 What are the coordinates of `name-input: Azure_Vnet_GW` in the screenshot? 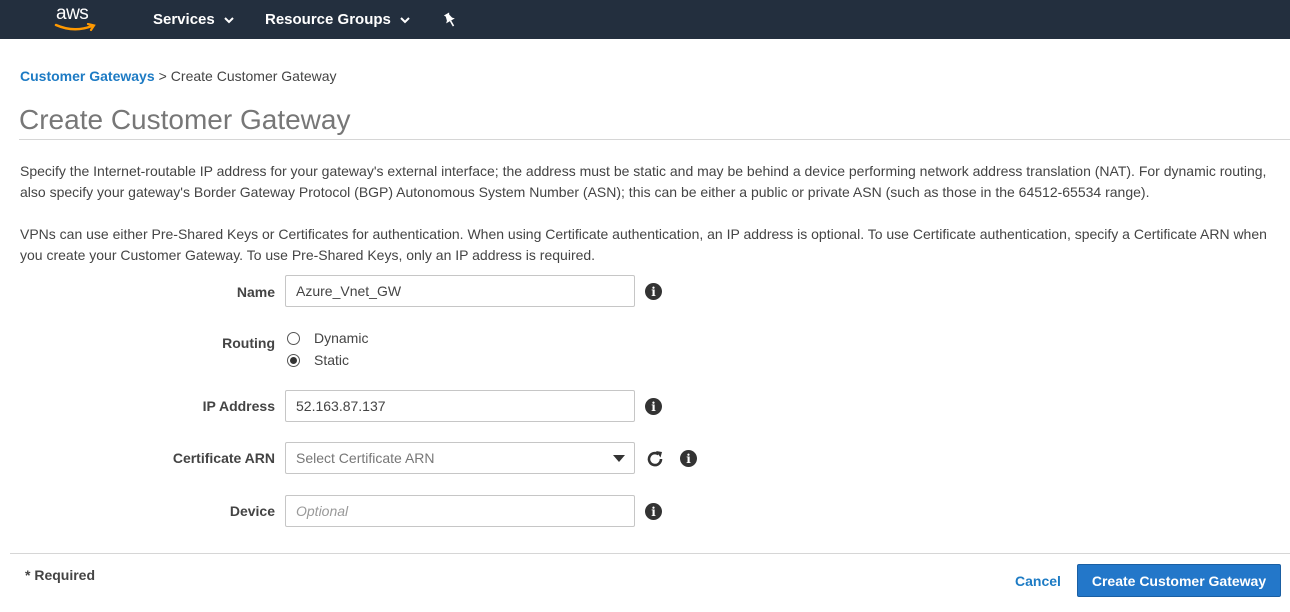 It's located at (460, 291).